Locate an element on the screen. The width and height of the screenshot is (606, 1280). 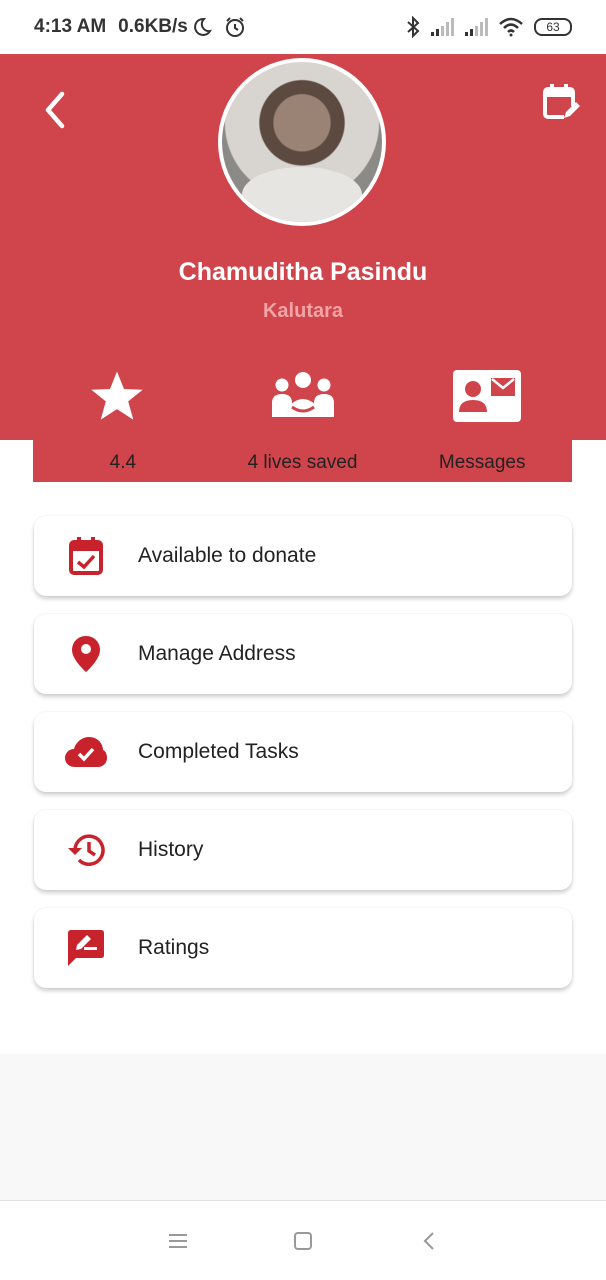
avatar is located at coordinates (302, 142).